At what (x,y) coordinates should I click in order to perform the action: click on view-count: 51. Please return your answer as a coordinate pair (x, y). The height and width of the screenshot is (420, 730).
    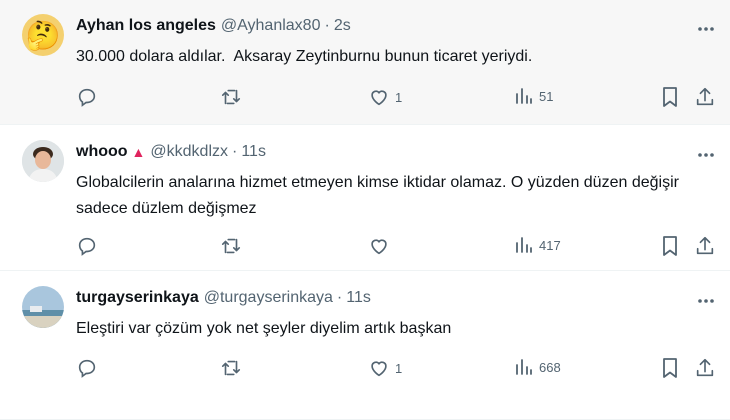
    Looking at the image, I should click on (546, 96).